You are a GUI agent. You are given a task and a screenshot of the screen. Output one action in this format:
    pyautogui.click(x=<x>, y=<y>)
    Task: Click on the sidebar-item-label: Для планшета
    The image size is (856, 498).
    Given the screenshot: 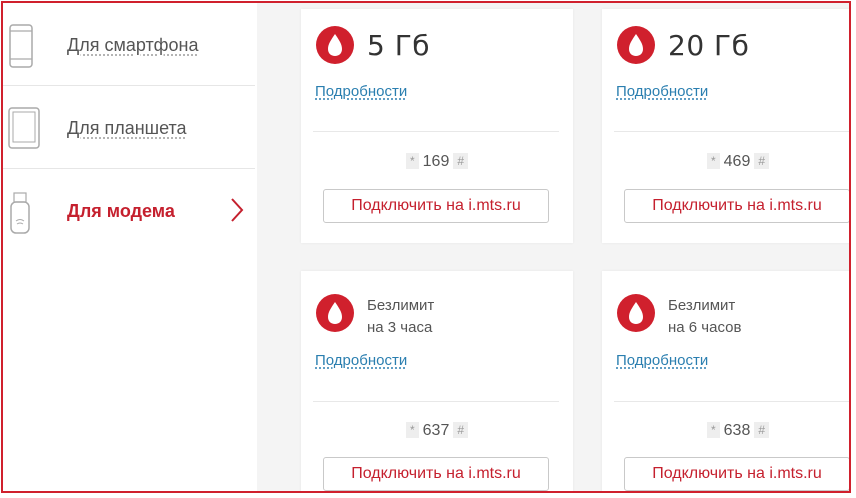 What is the action you would take?
    pyautogui.click(x=127, y=128)
    